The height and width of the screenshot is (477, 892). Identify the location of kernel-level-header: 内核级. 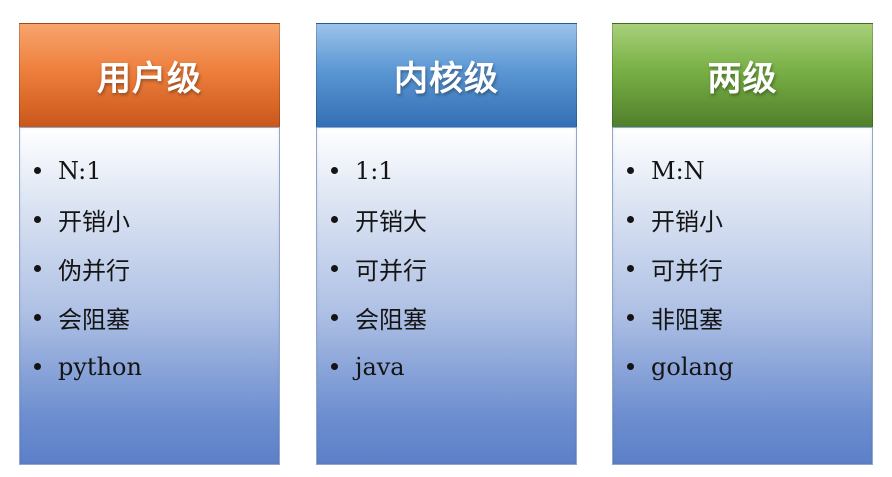
(446, 75).